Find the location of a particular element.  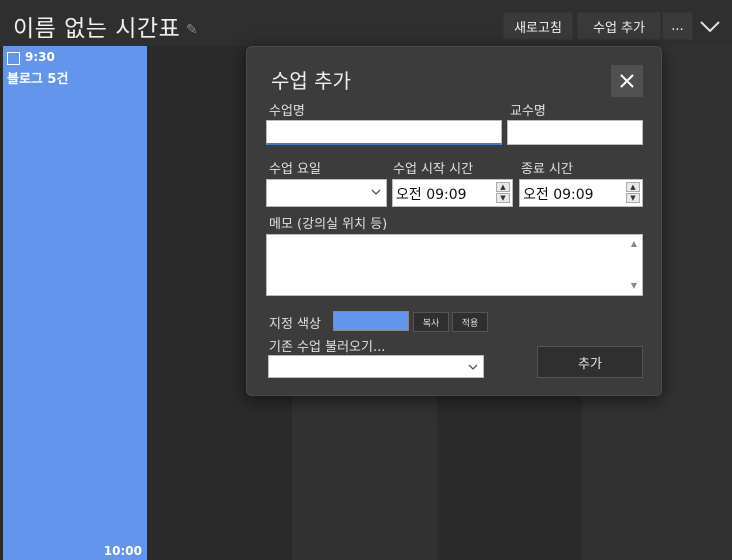

class-name-field is located at coordinates (384, 132).